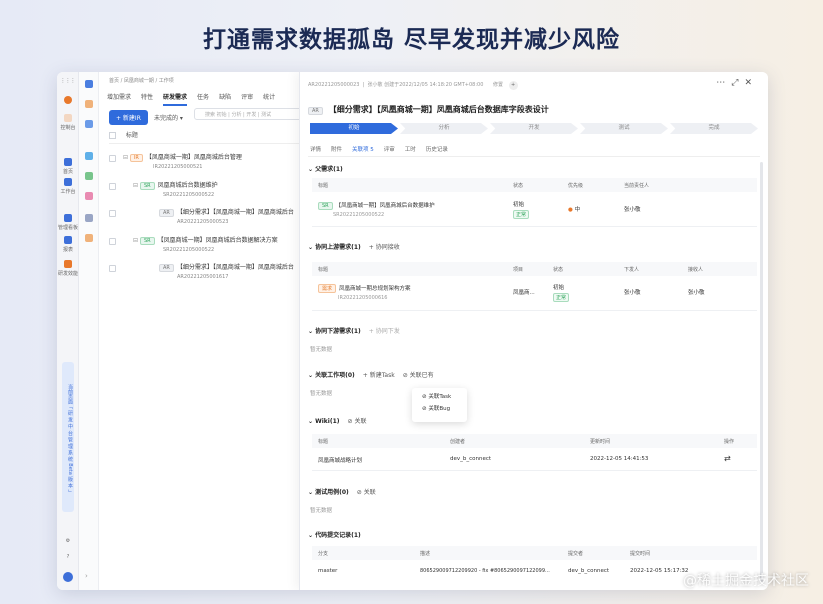  I want to click on commit-row-branch: master, so click(328, 571).